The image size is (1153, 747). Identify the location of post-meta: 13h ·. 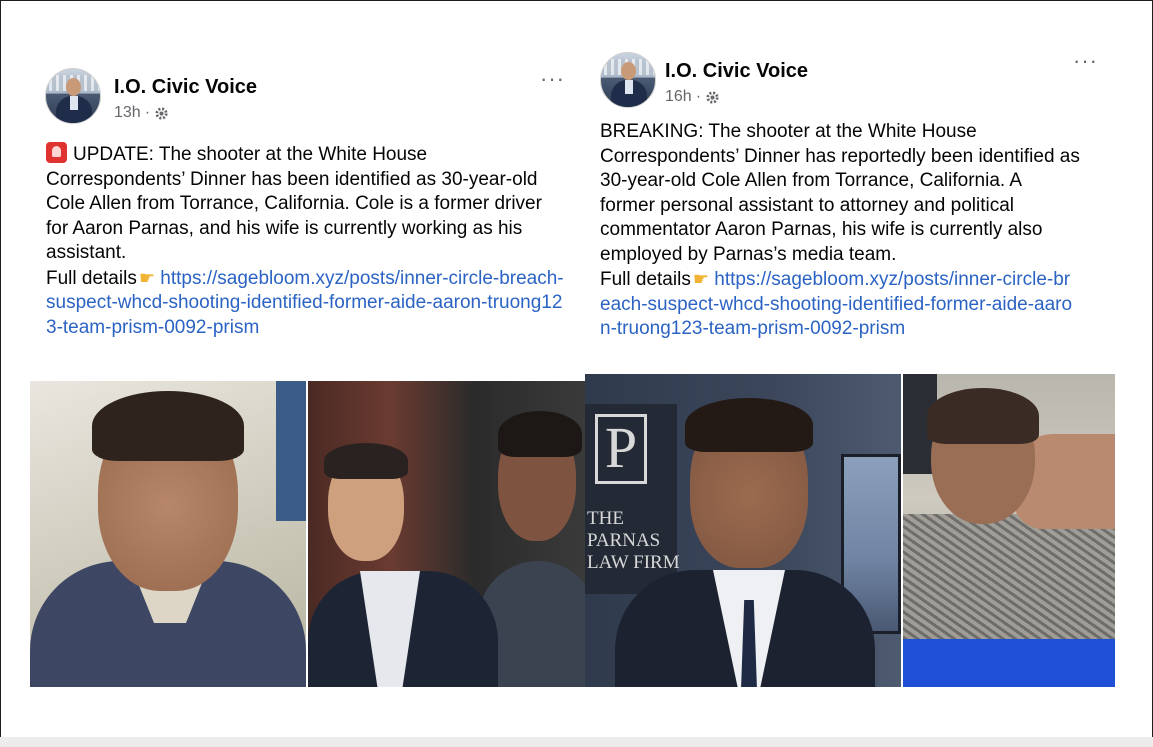
(141, 113).